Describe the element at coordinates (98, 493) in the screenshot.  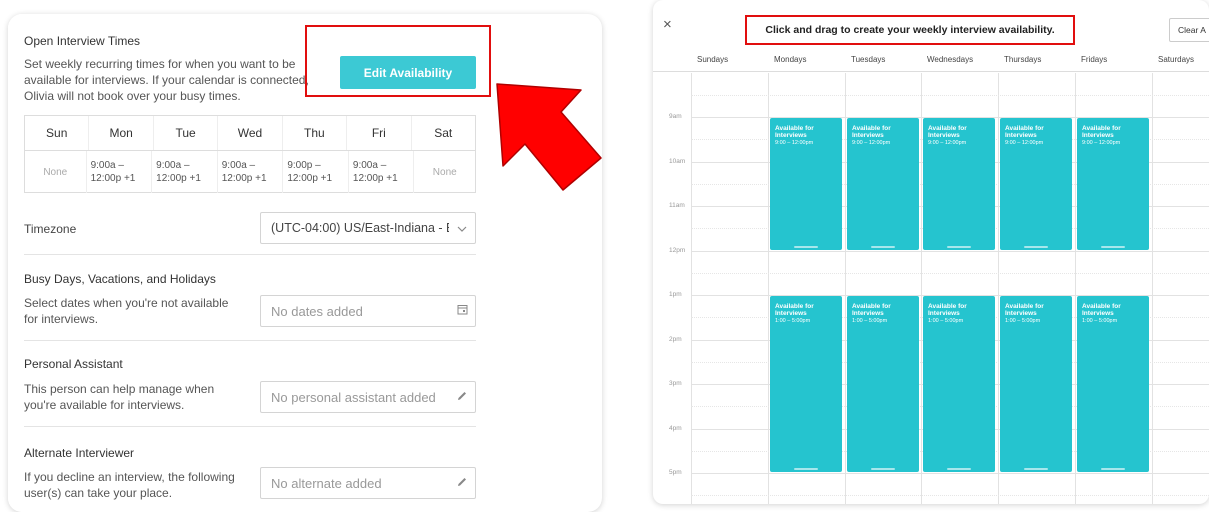
I see `desc-line: user(s) can take your place.` at that location.